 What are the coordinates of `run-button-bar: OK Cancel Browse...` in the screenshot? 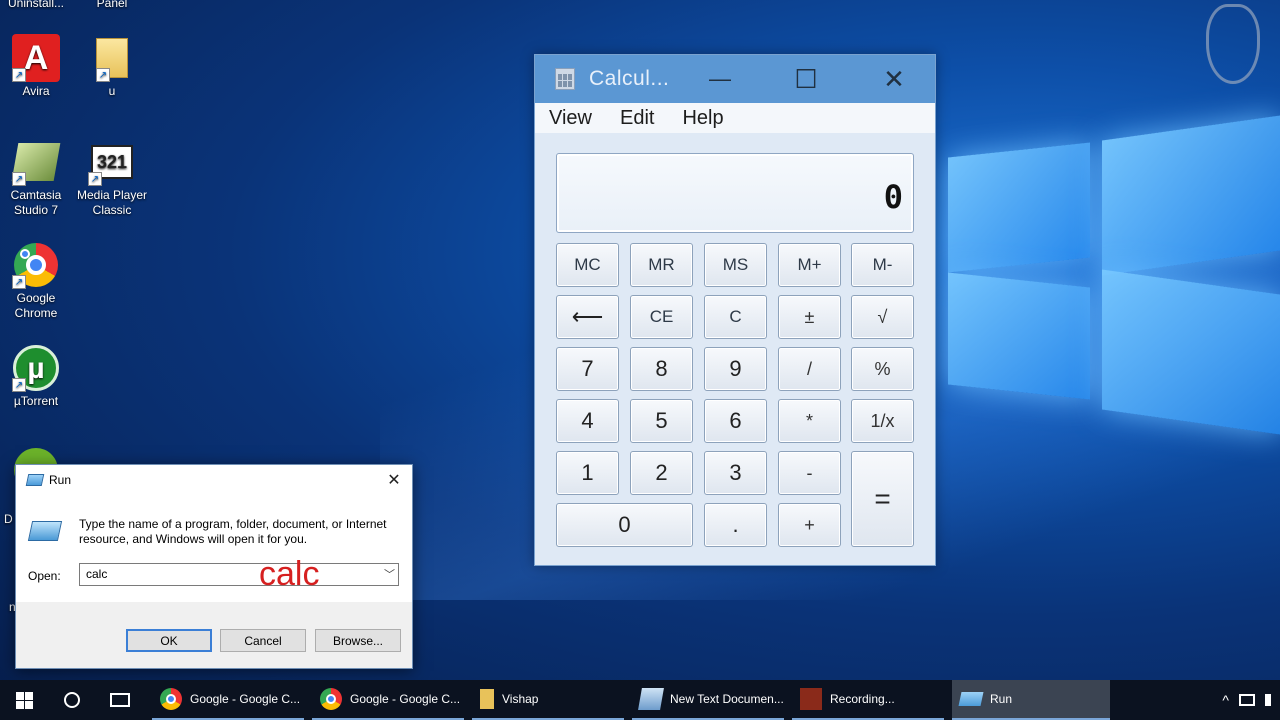 It's located at (214, 635).